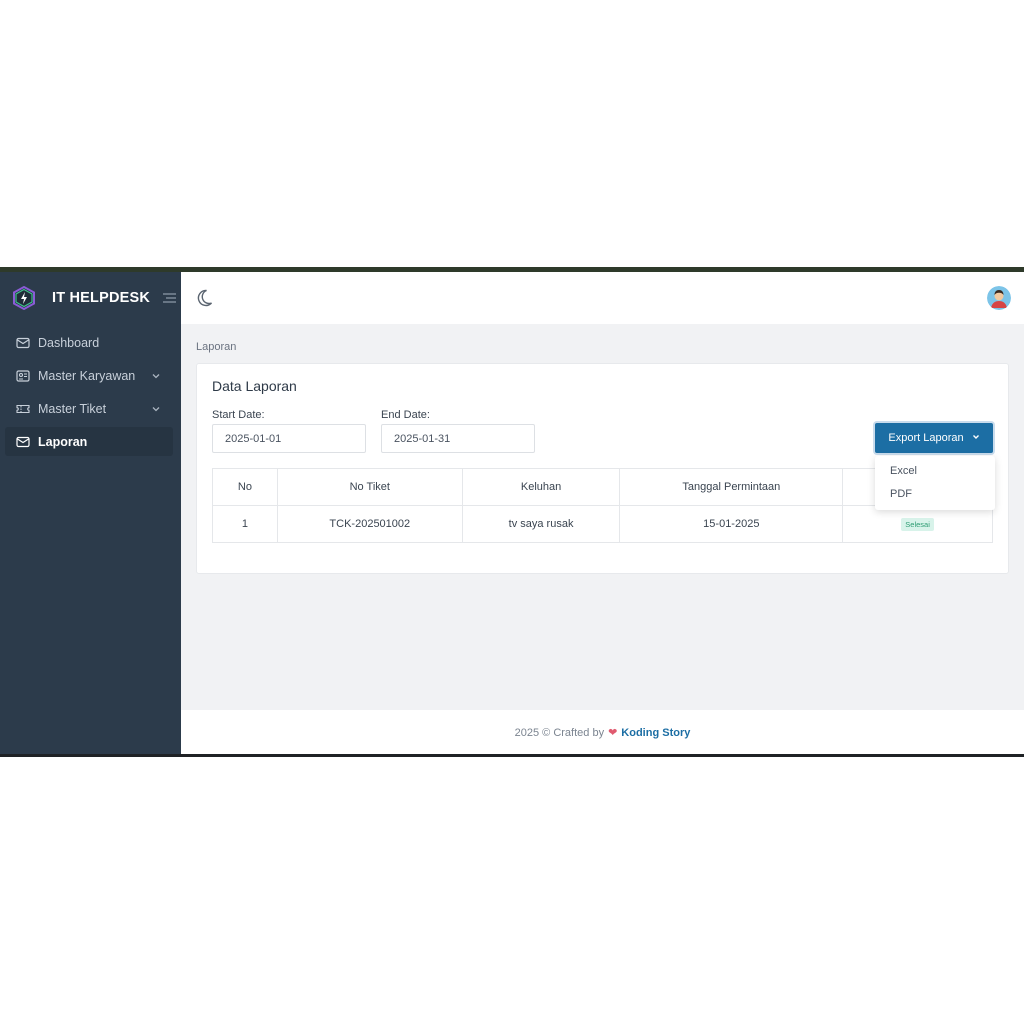 This screenshot has height=1024, width=1024. I want to click on cell-status: Selesai, so click(917, 524).